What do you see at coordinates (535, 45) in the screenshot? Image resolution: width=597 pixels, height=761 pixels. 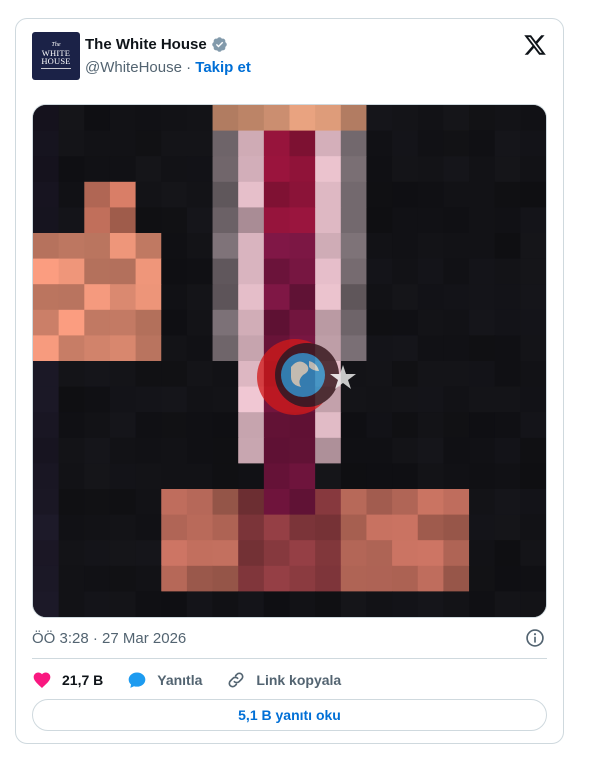 I see `x-logo-icon` at bounding box center [535, 45].